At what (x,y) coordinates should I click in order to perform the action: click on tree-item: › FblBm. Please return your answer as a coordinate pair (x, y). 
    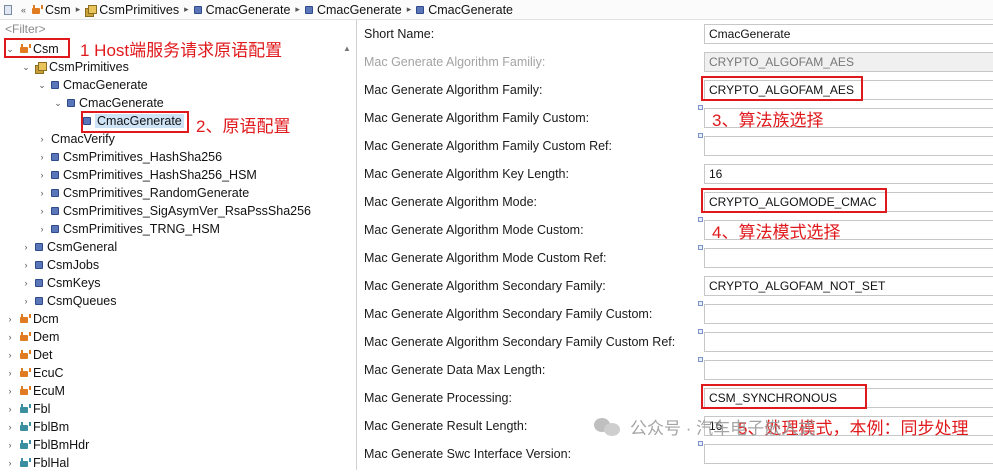
    Looking at the image, I should click on (37, 427).